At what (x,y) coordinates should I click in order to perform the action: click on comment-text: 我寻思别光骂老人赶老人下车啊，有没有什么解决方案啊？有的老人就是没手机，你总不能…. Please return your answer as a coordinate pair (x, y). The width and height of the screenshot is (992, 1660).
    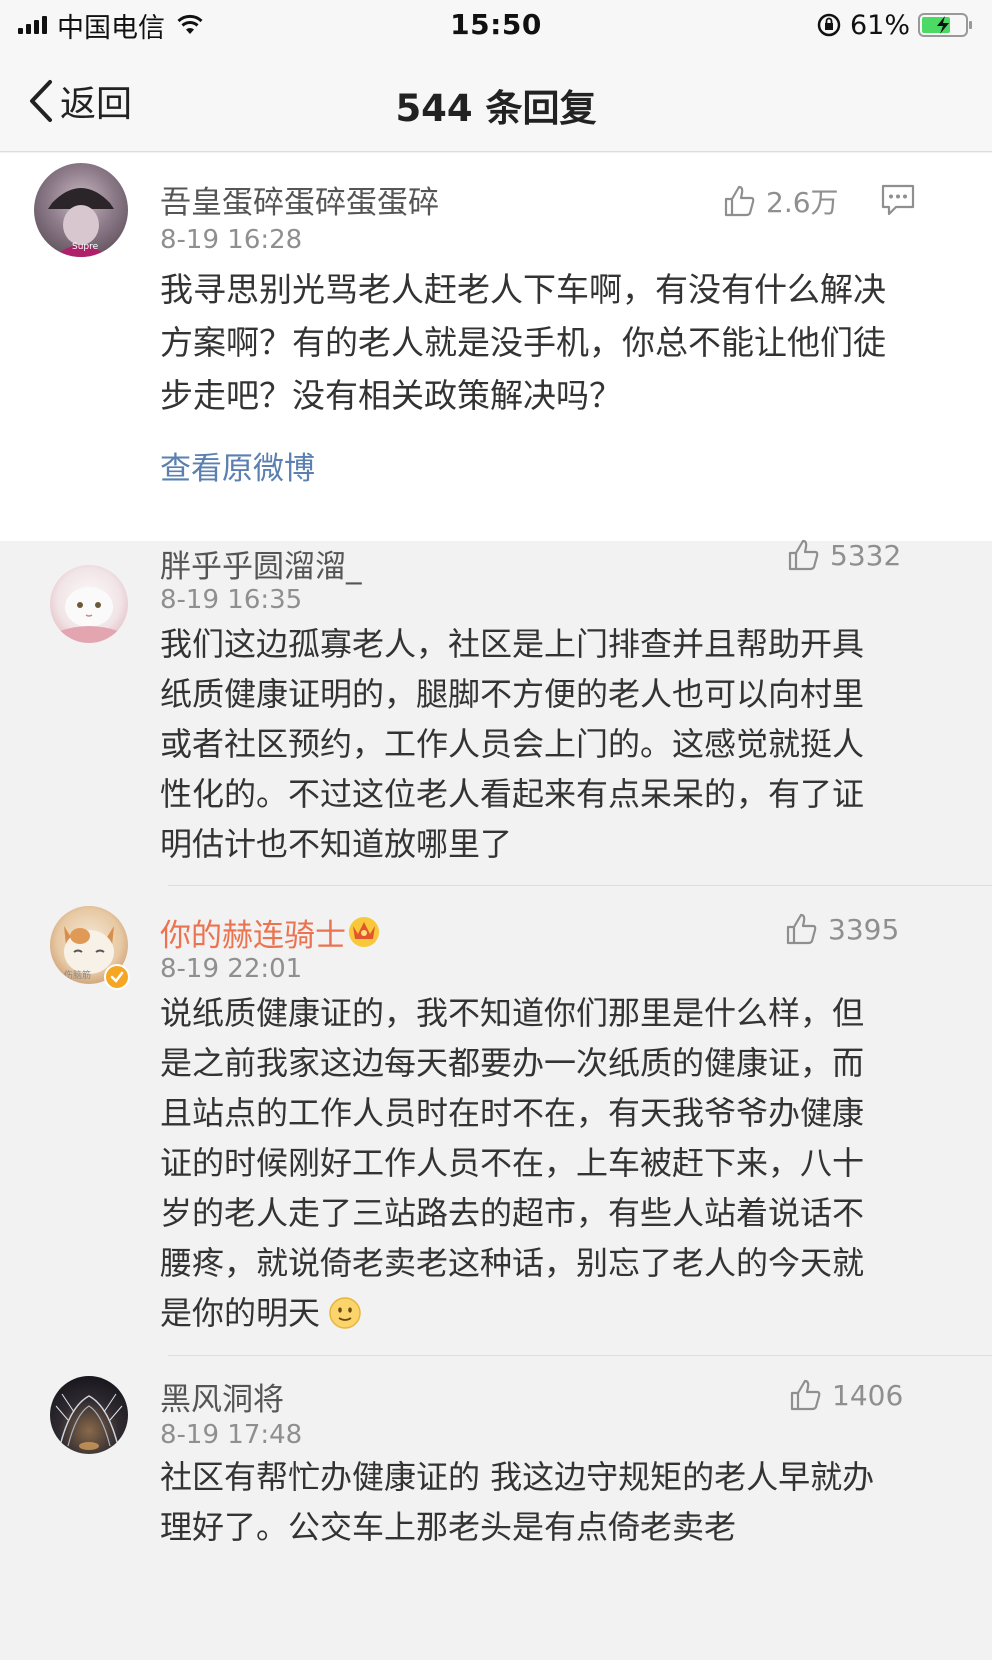
    Looking at the image, I should click on (523, 342).